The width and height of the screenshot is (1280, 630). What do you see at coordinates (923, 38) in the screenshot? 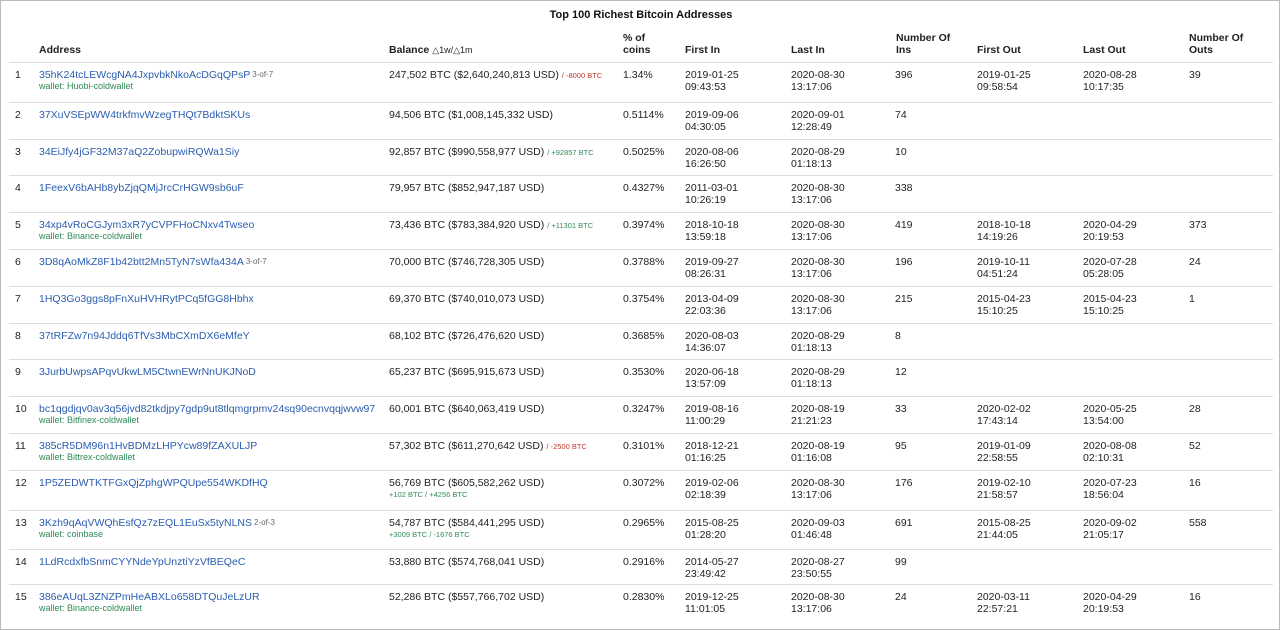
I see `header-ins-line1: Number Of` at bounding box center [923, 38].